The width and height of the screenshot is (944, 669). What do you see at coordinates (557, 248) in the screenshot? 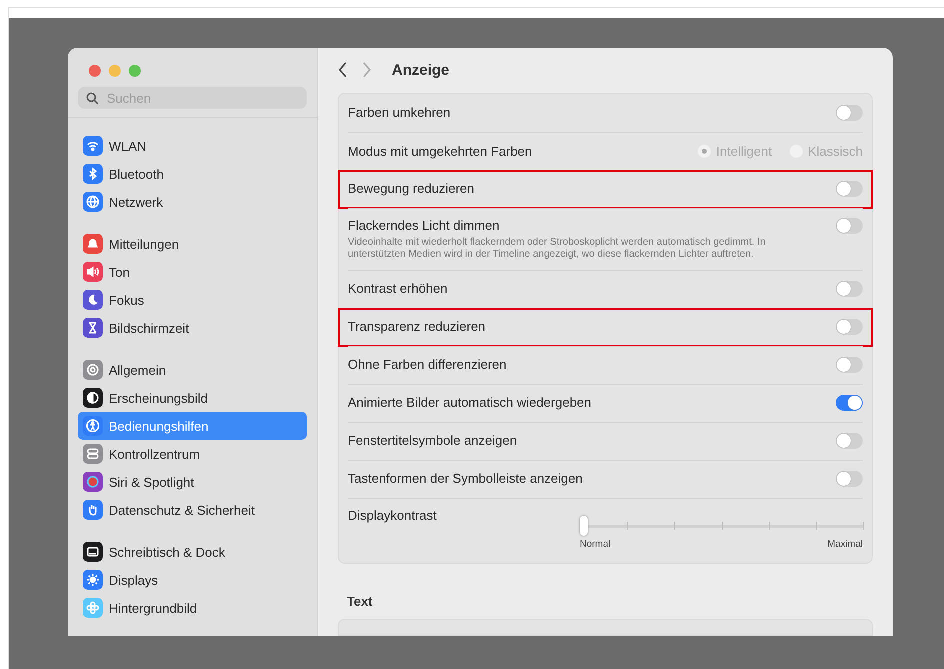
I see `setting-description: Videoinhalte mit wiederholt flackerndem oder Stroboskoplicht werden automatisch gedimmt. In unterstützten Medien wird in der Timeline angezeigt, wo diese flackernden Lichter auftreten.` at bounding box center [557, 248].